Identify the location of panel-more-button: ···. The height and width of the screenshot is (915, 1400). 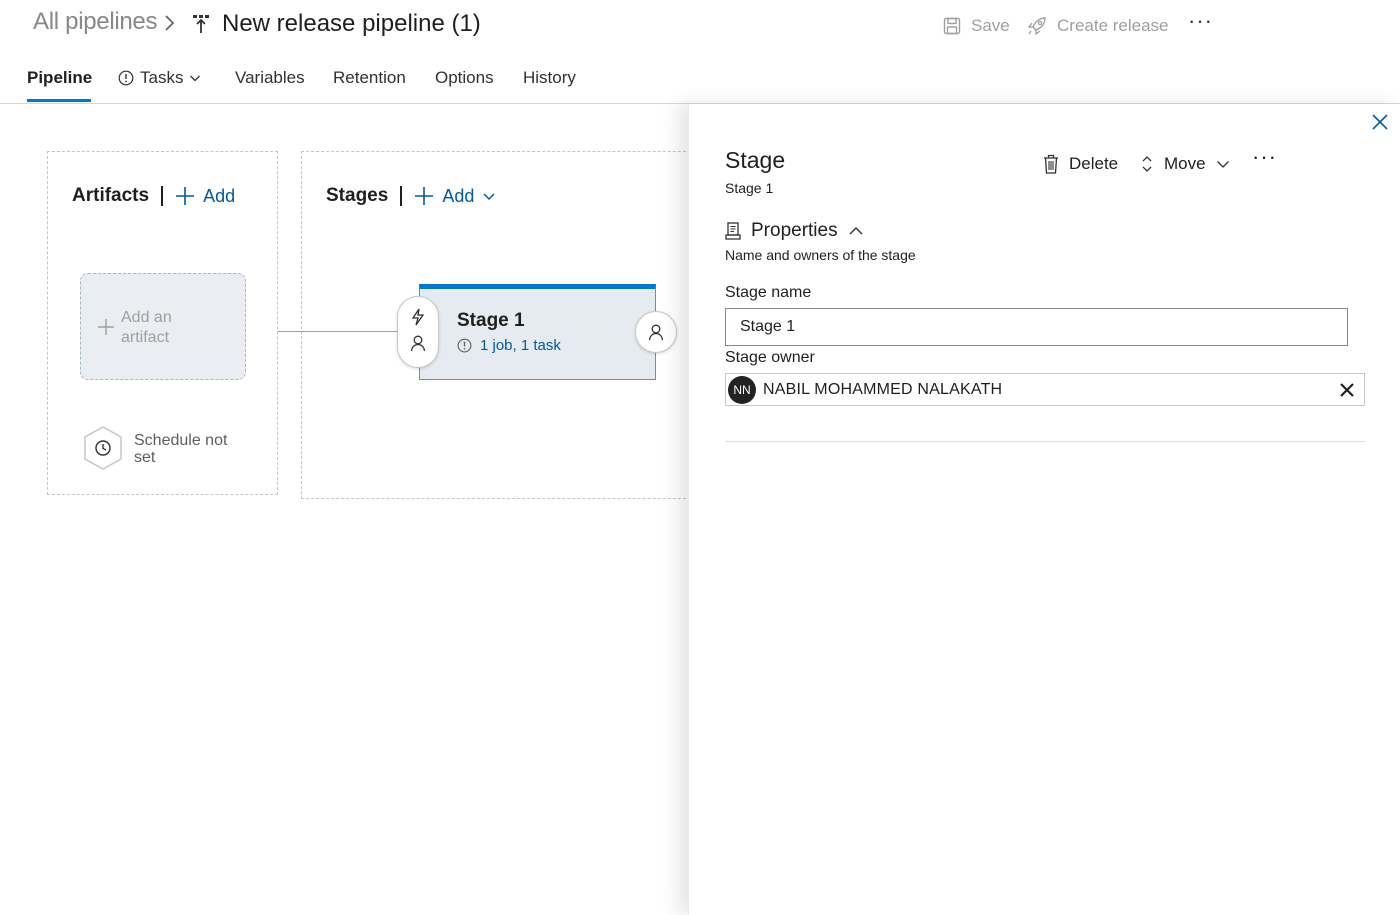
(1264, 157).